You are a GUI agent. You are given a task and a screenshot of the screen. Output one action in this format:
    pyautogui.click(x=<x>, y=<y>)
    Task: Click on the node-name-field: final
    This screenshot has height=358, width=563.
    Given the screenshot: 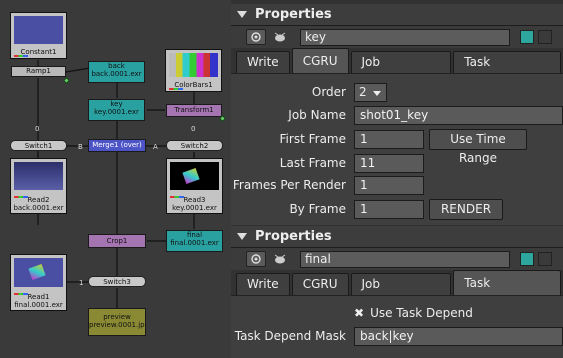 What is the action you would take?
    pyautogui.click(x=405, y=259)
    